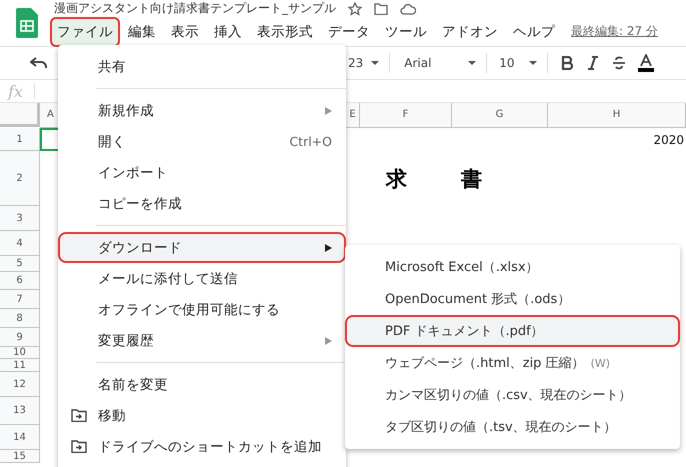 This screenshot has height=467, width=686. I want to click on row-header: 2, so click(20, 178).